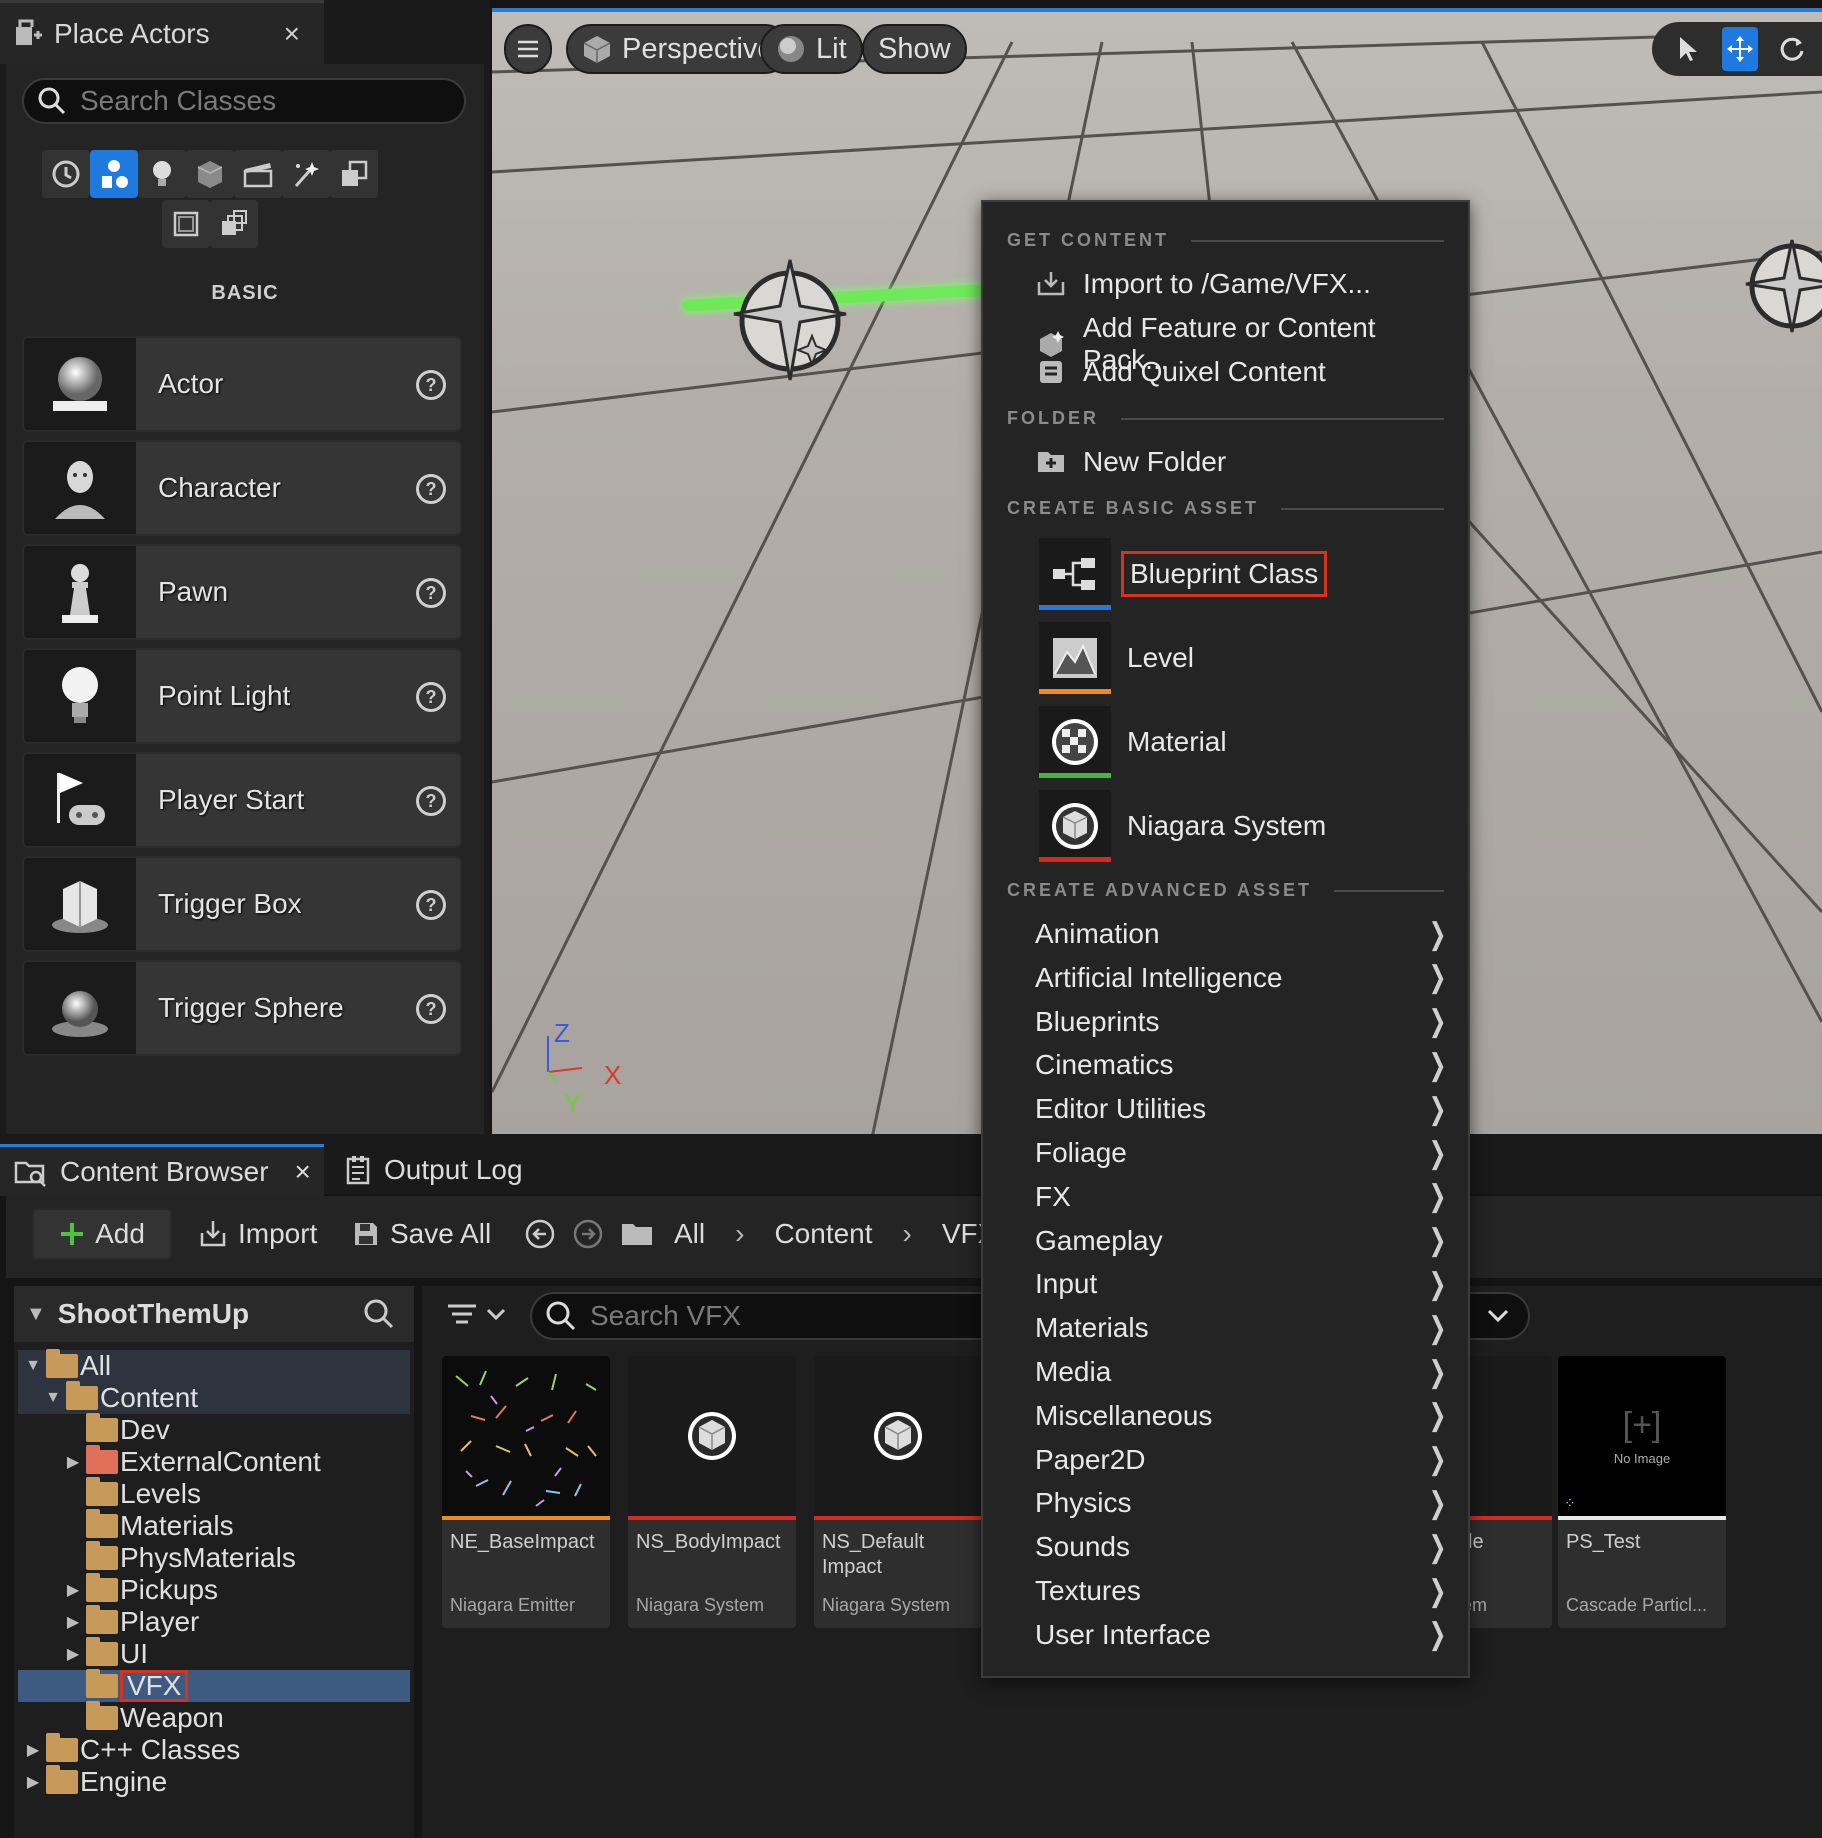  What do you see at coordinates (1242, 1065) in the screenshot?
I see `submenu-cinematics: Cinematics ❯` at bounding box center [1242, 1065].